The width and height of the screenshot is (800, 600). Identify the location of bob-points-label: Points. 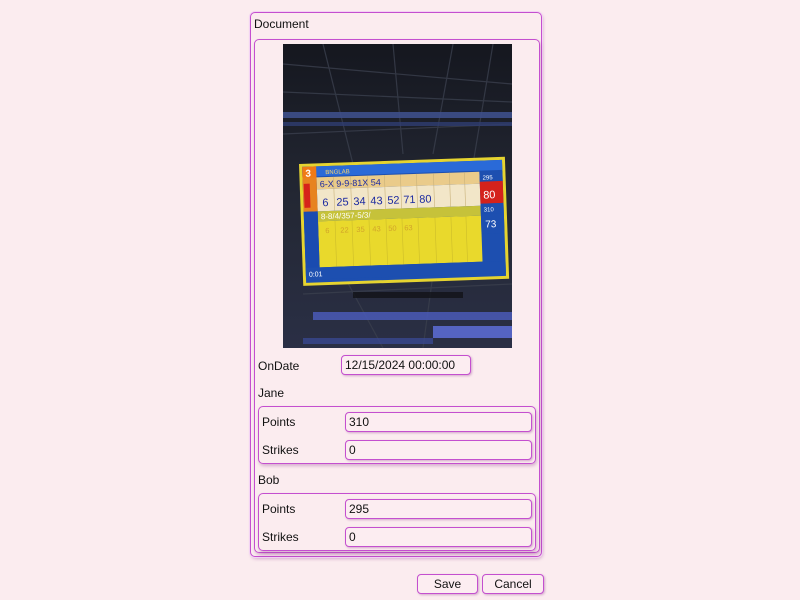
(279, 509).